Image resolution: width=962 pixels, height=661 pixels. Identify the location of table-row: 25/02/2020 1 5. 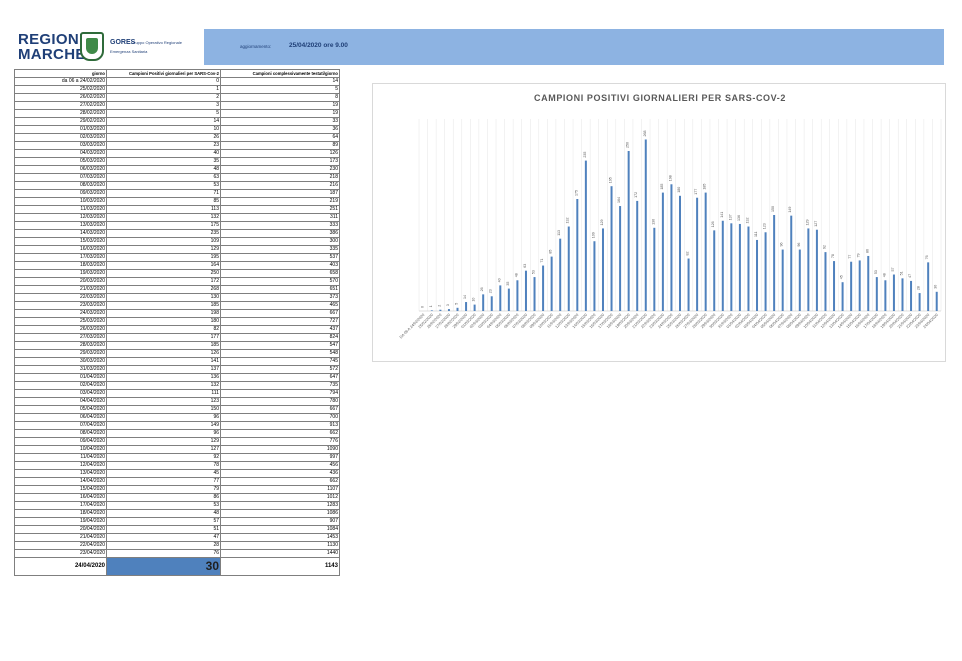
(177, 89).